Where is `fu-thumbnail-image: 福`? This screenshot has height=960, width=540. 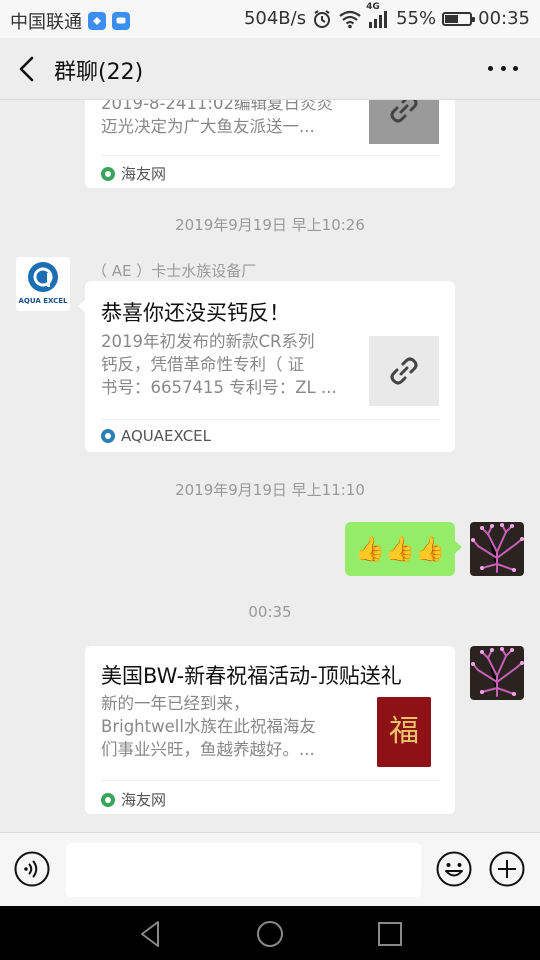 fu-thumbnail-image: 福 is located at coordinates (404, 732).